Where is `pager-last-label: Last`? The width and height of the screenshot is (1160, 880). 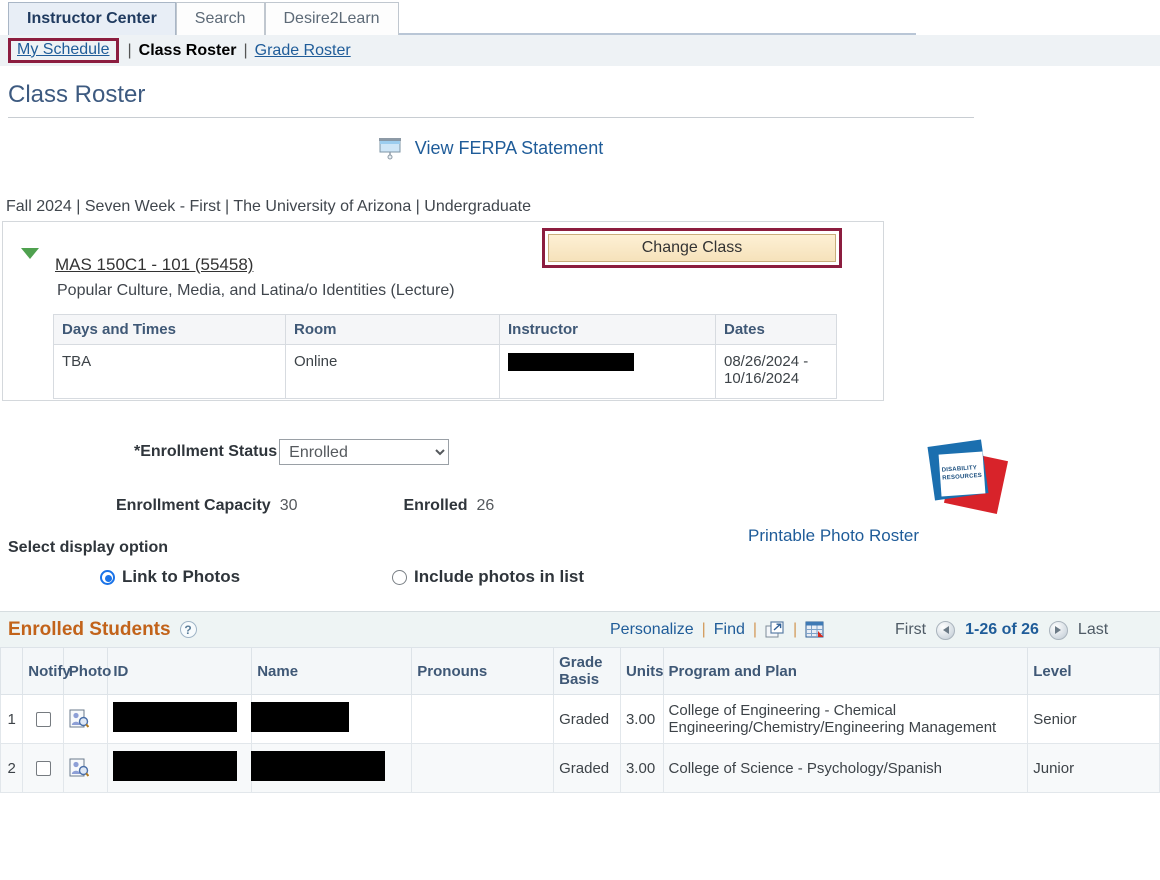 pager-last-label: Last is located at coordinates (1093, 630).